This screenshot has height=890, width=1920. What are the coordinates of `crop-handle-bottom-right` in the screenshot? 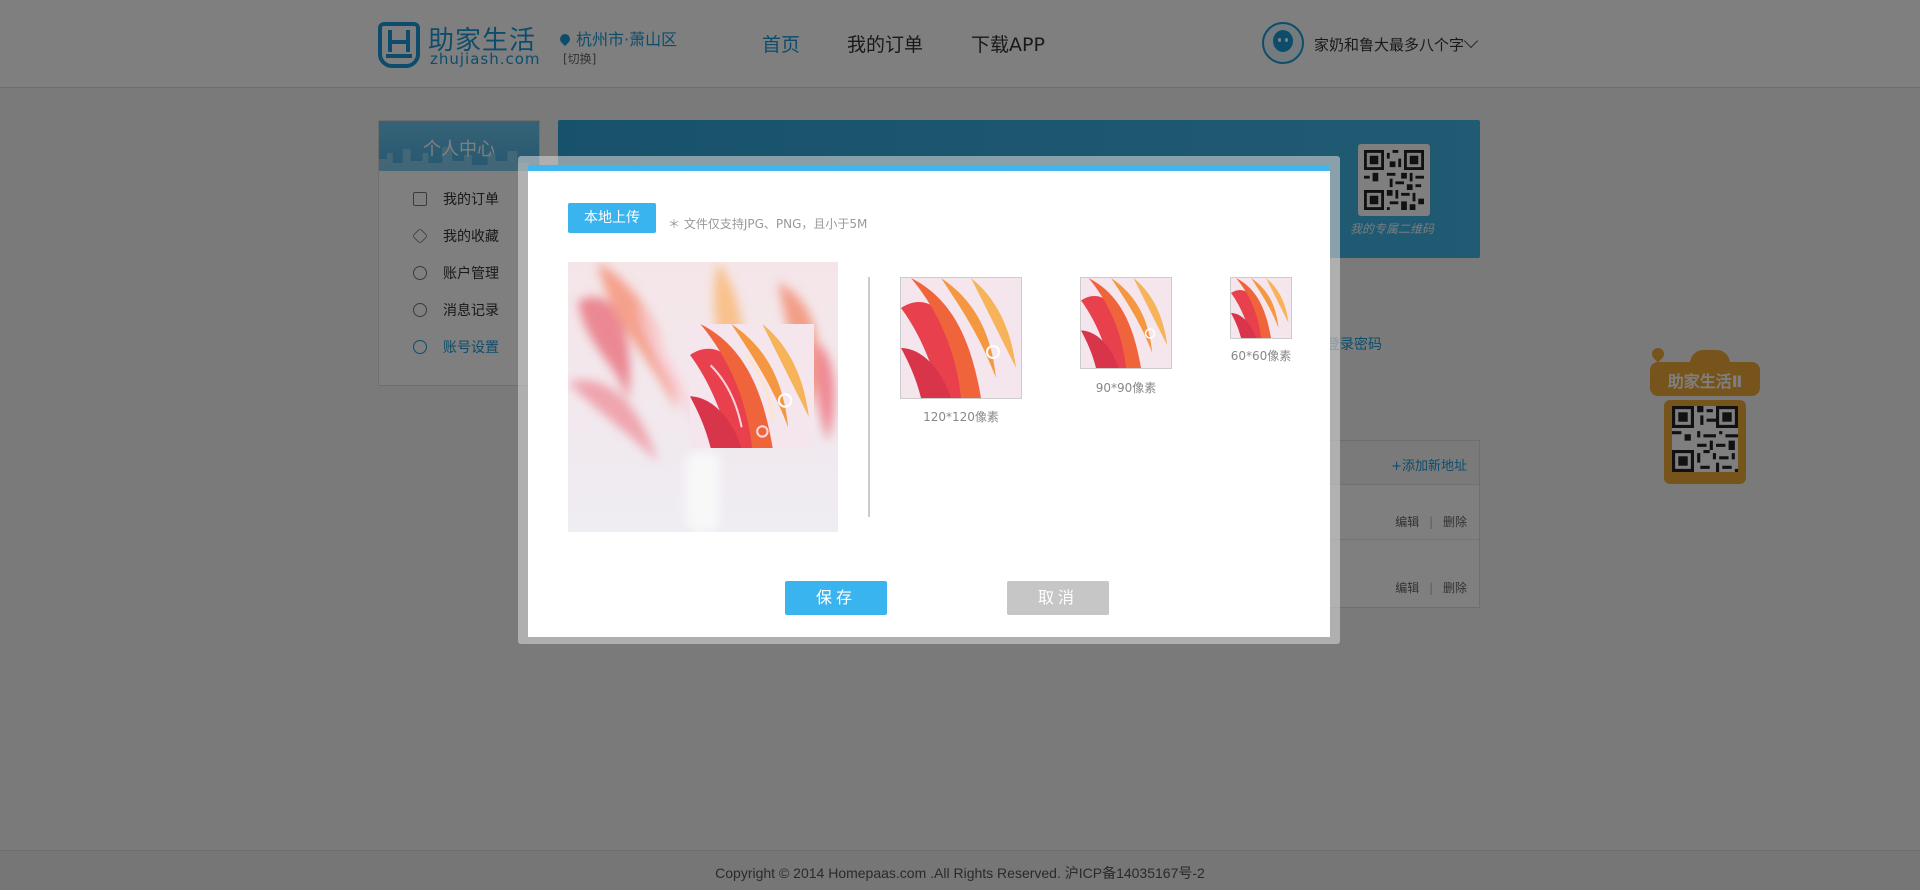 It's located at (809, 443).